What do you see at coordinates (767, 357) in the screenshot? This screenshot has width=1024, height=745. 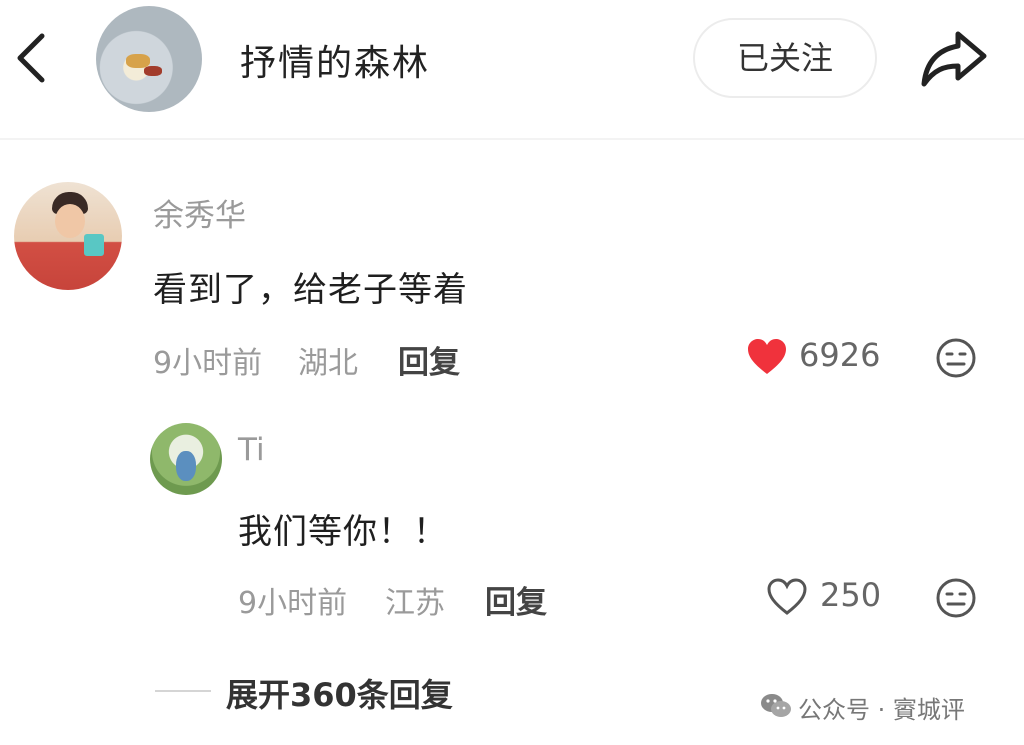 I see `heart-filled-icon` at bounding box center [767, 357].